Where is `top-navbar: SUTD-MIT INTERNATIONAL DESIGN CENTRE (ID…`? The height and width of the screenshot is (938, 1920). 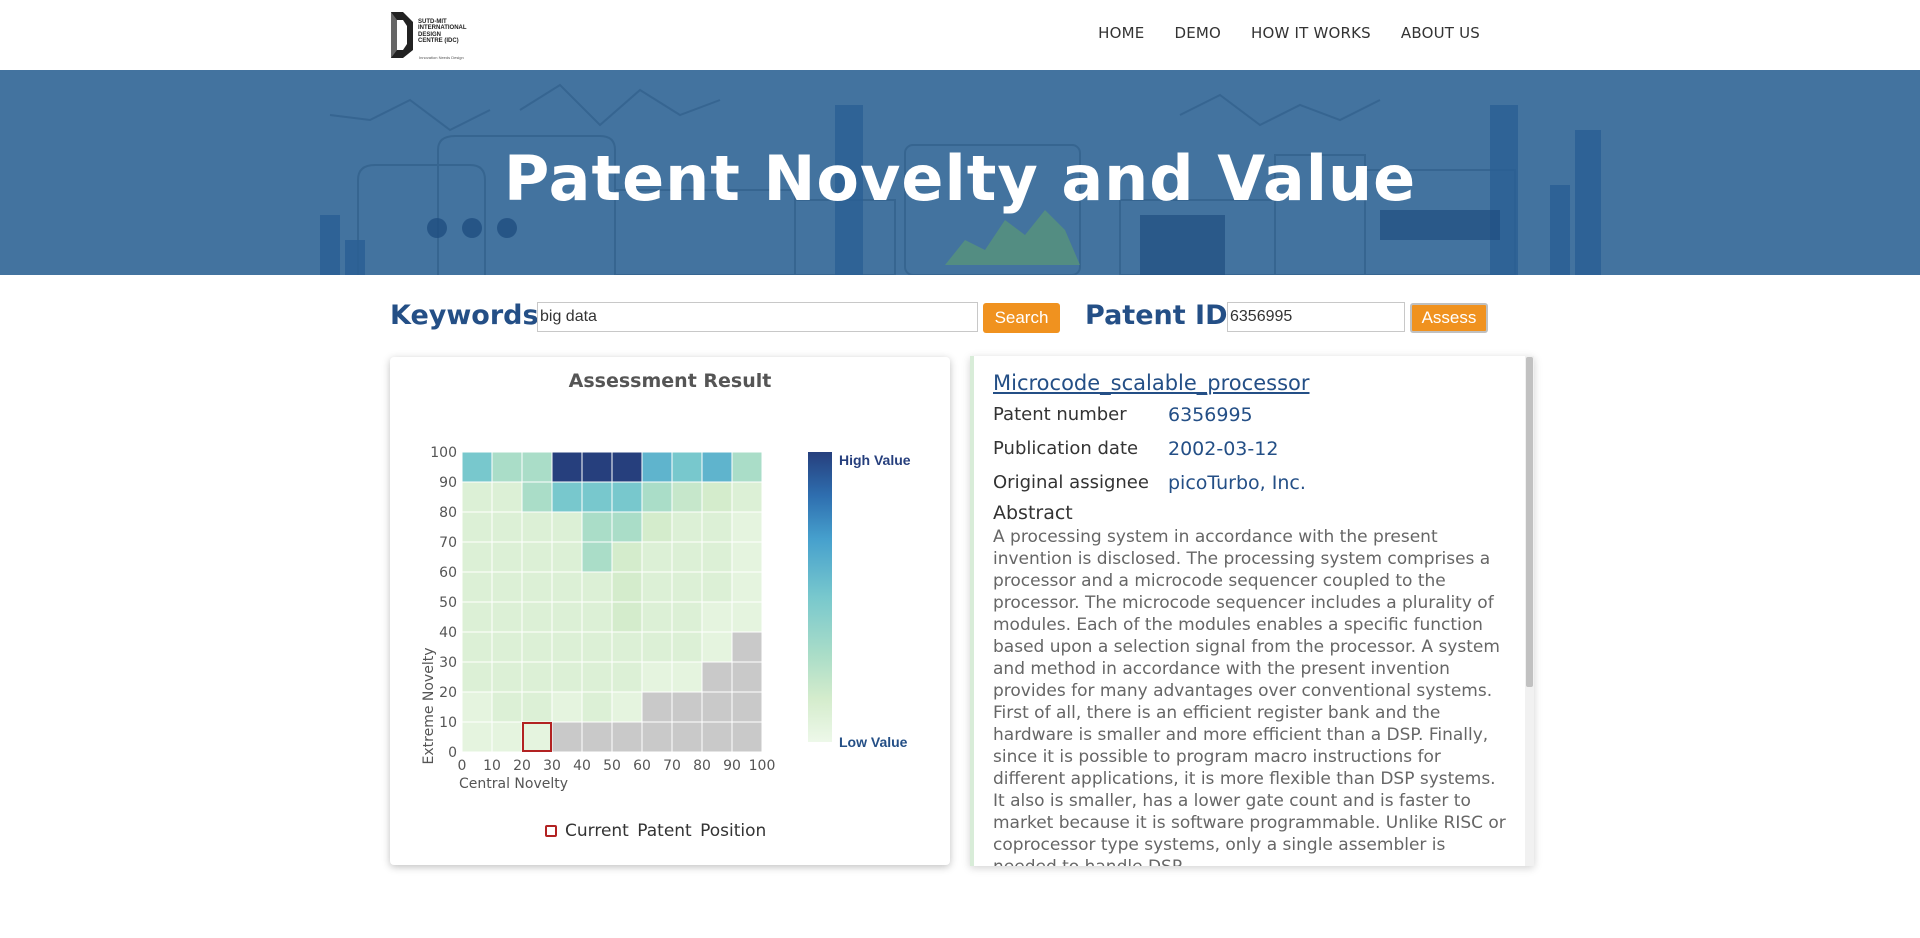
top-navbar: SUTD-MIT INTERNATIONAL DESIGN CENTRE (ID… is located at coordinates (960, 35).